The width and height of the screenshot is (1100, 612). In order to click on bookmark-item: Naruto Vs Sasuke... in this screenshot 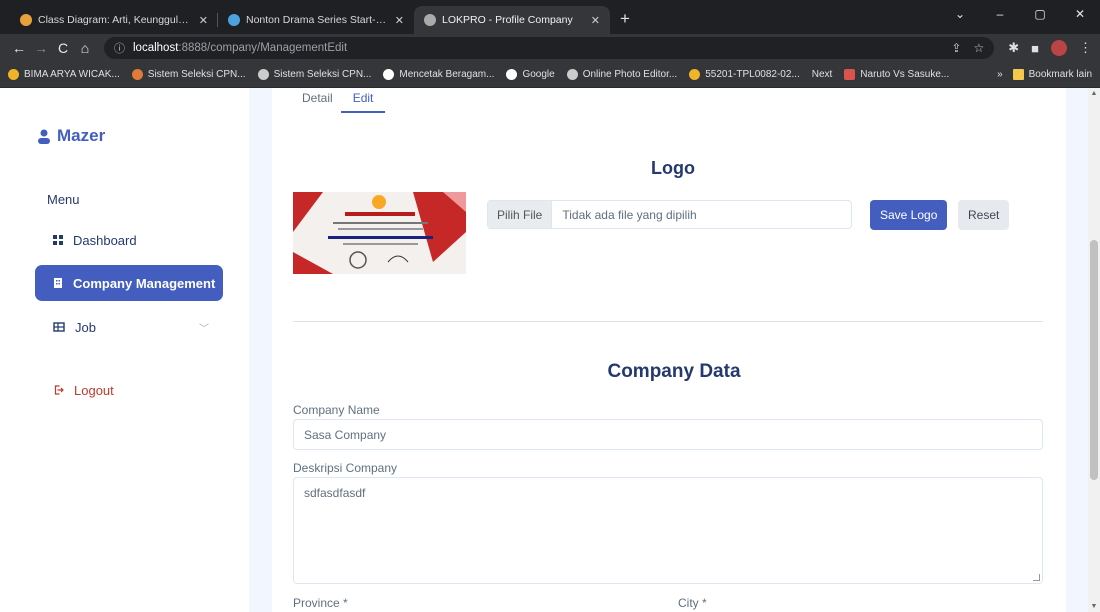, I will do `click(896, 74)`.